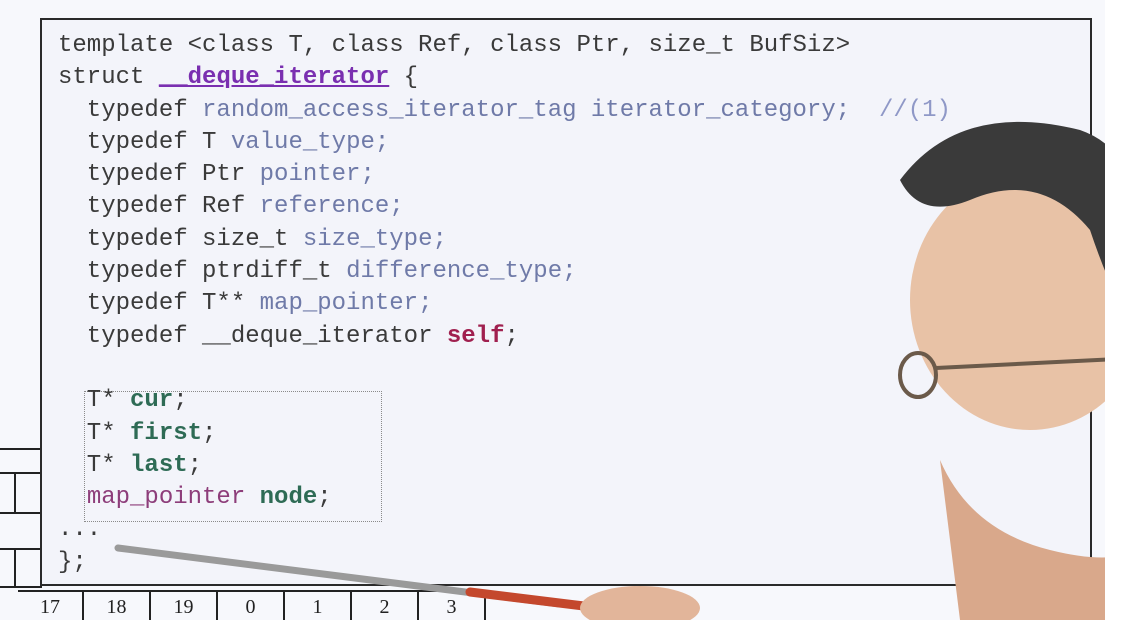  I want to click on index-cell: 2, so click(385, 606).